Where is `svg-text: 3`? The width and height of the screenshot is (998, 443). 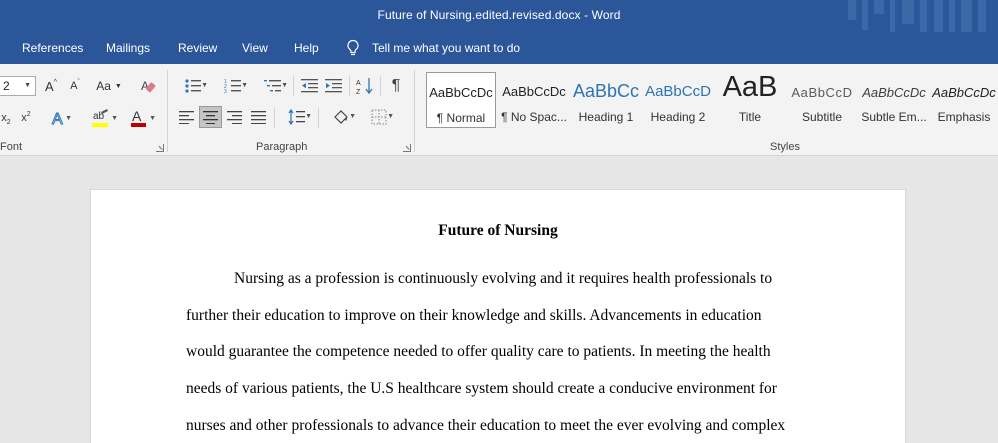 svg-text: 3 is located at coordinates (225, 91).